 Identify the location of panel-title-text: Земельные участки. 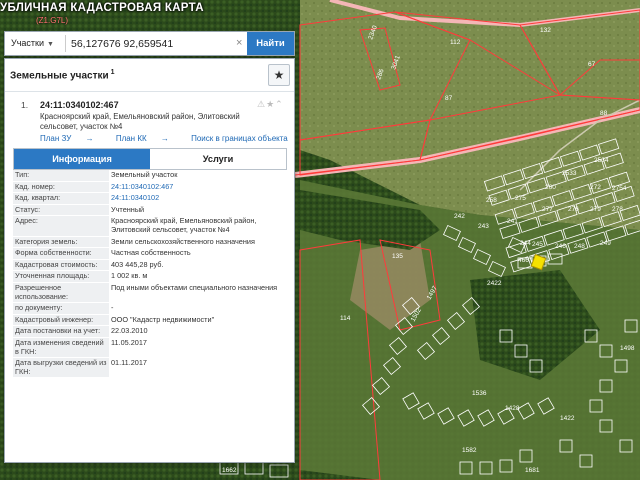
(59, 76).